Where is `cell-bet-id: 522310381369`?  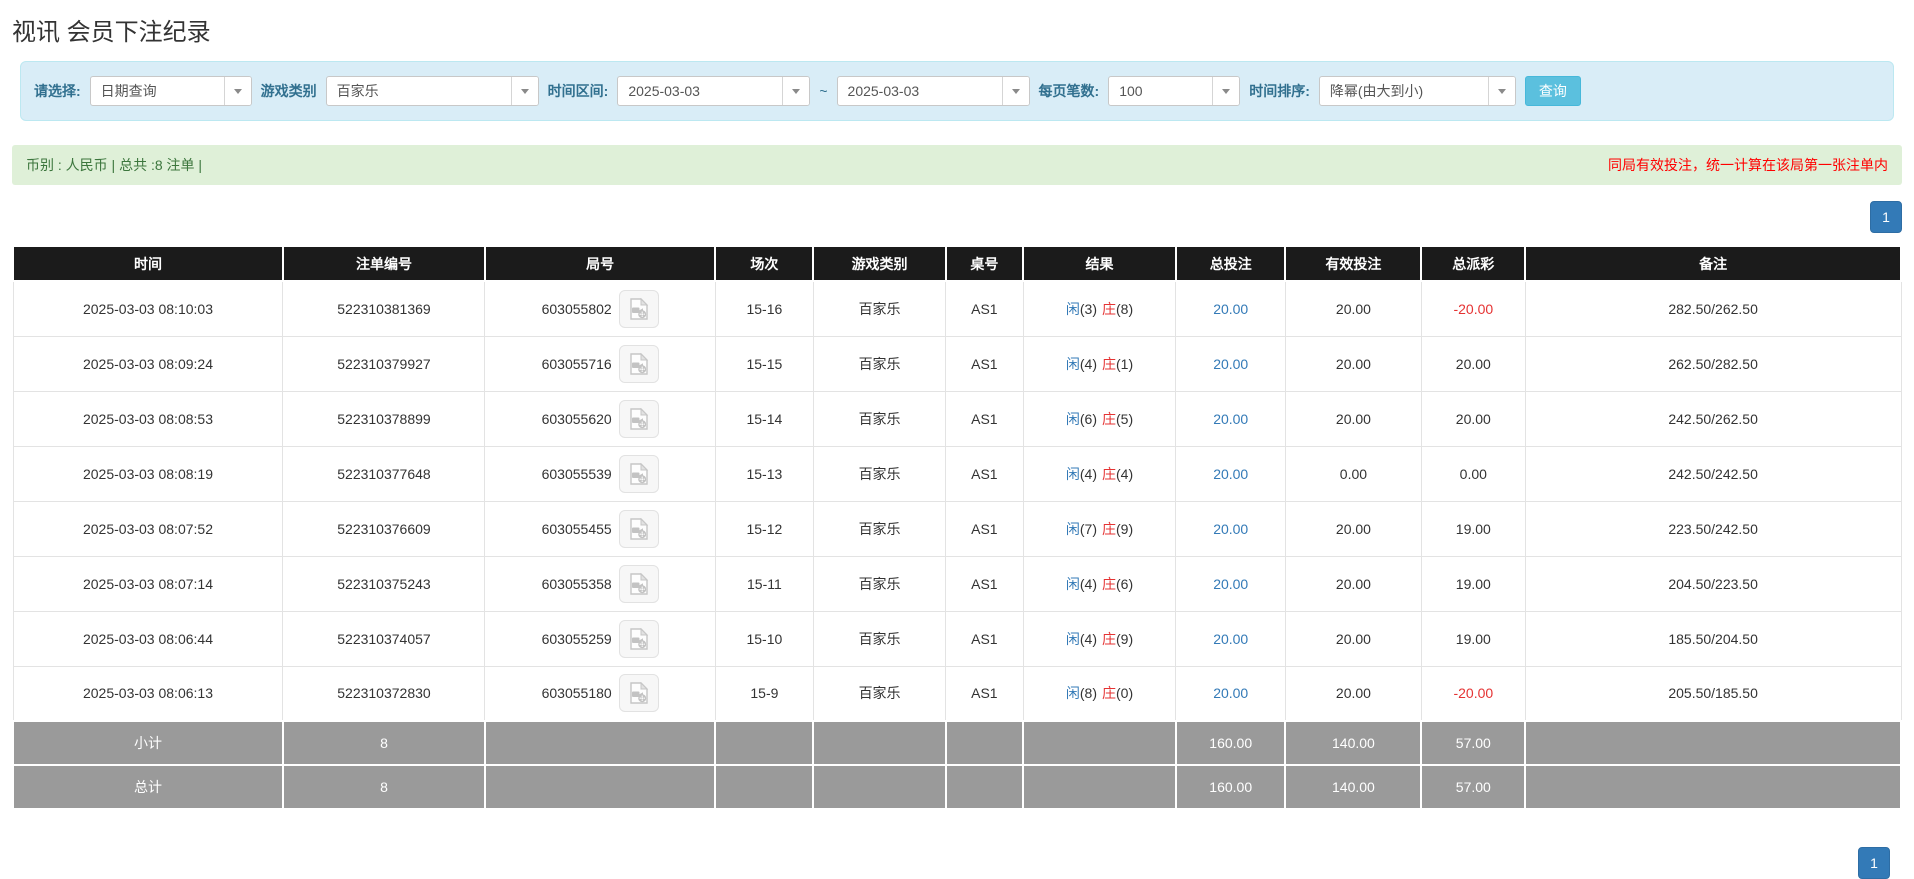 cell-bet-id: 522310381369 is located at coordinates (384, 308).